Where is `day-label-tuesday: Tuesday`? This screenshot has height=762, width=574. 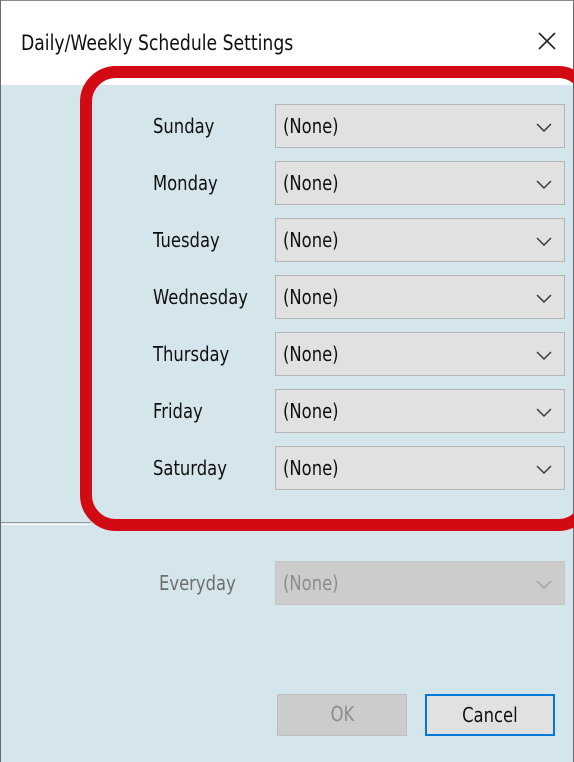
day-label-tuesday: Tuesday is located at coordinates (186, 240).